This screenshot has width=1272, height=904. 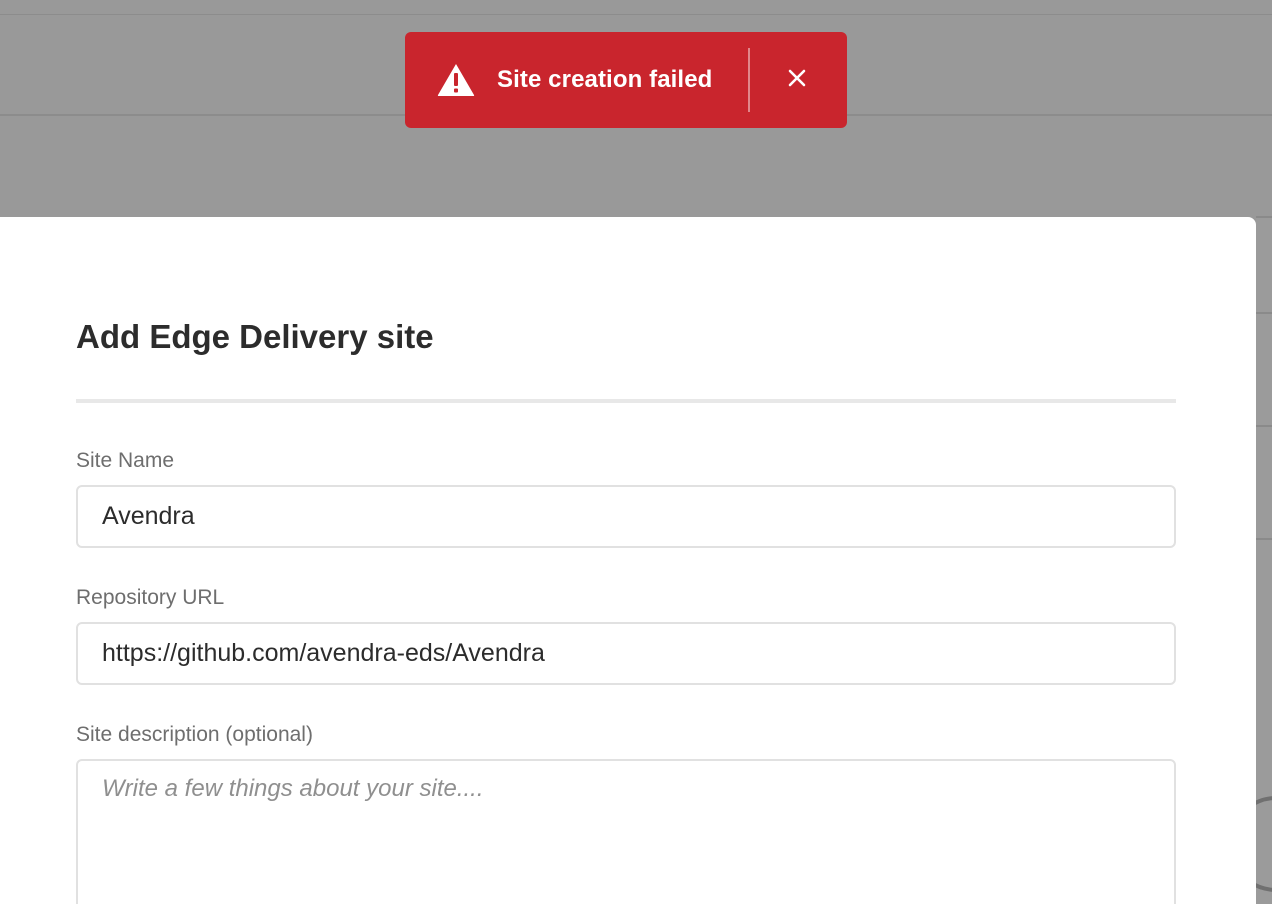 What do you see at coordinates (626, 401) in the screenshot?
I see `dialog-divider` at bounding box center [626, 401].